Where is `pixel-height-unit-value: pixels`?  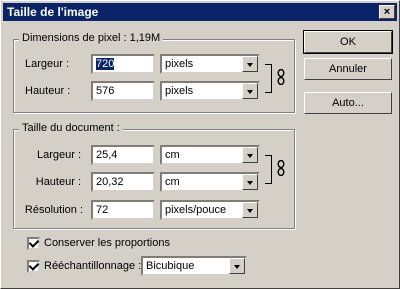
pixel-height-unit-value: pixels is located at coordinates (179, 91).